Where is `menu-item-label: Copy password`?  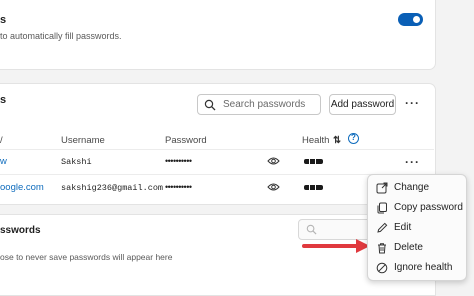
menu-item-label: Copy password is located at coordinates (428, 207).